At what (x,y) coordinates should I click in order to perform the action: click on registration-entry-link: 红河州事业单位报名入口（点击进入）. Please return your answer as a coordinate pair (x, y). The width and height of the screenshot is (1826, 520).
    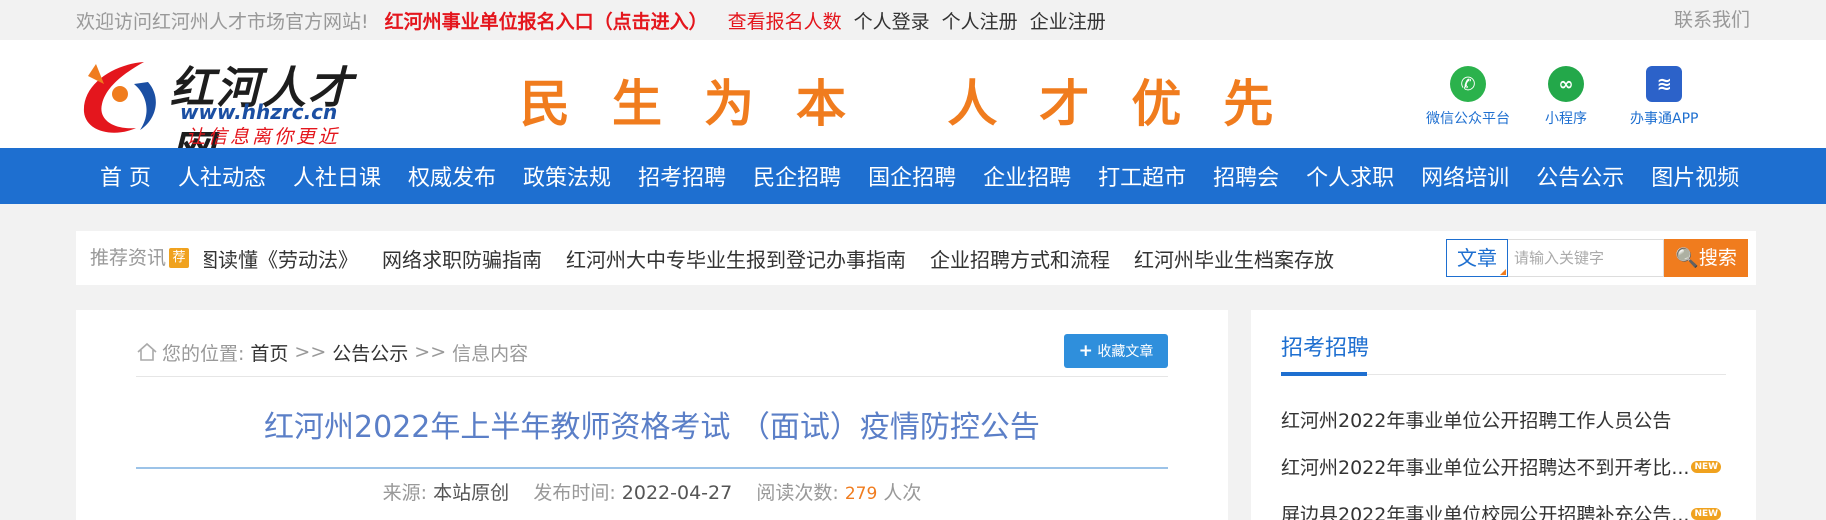
    Looking at the image, I should click on (546, 20).